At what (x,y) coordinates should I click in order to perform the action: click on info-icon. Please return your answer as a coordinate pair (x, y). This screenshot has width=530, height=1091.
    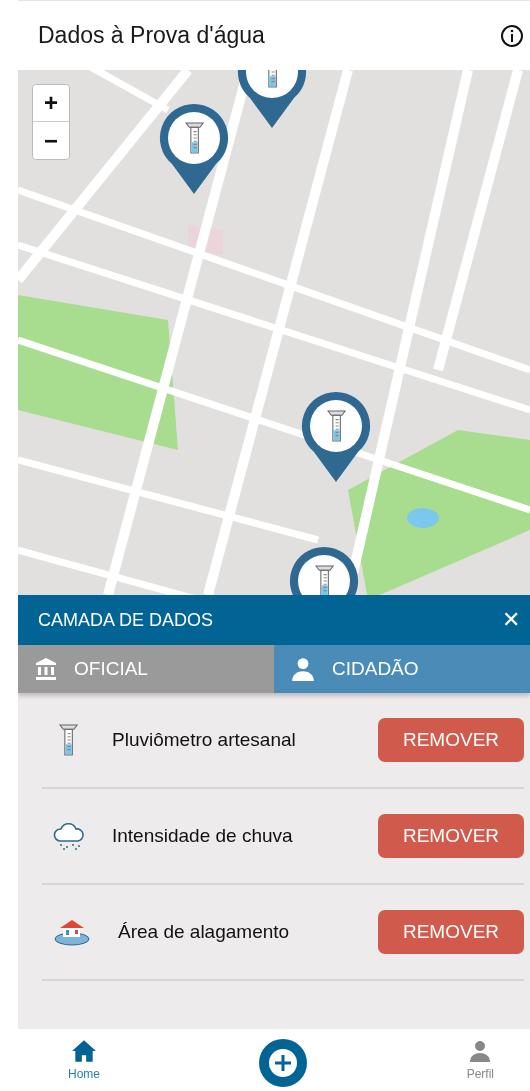
    Looking at the image, I should click on (512, 35).